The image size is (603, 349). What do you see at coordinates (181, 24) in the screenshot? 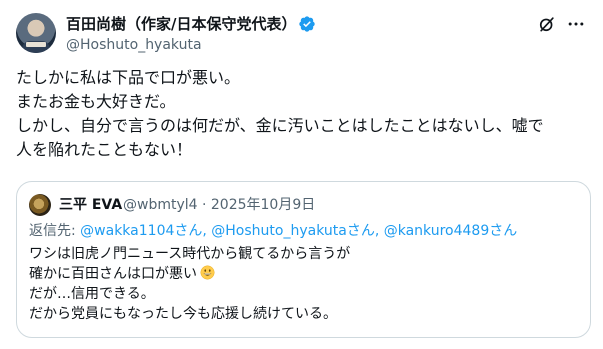
I see `author-display-name: 百田尚樹（作家/日本保守党代表）` at bounding box center [181, 24].